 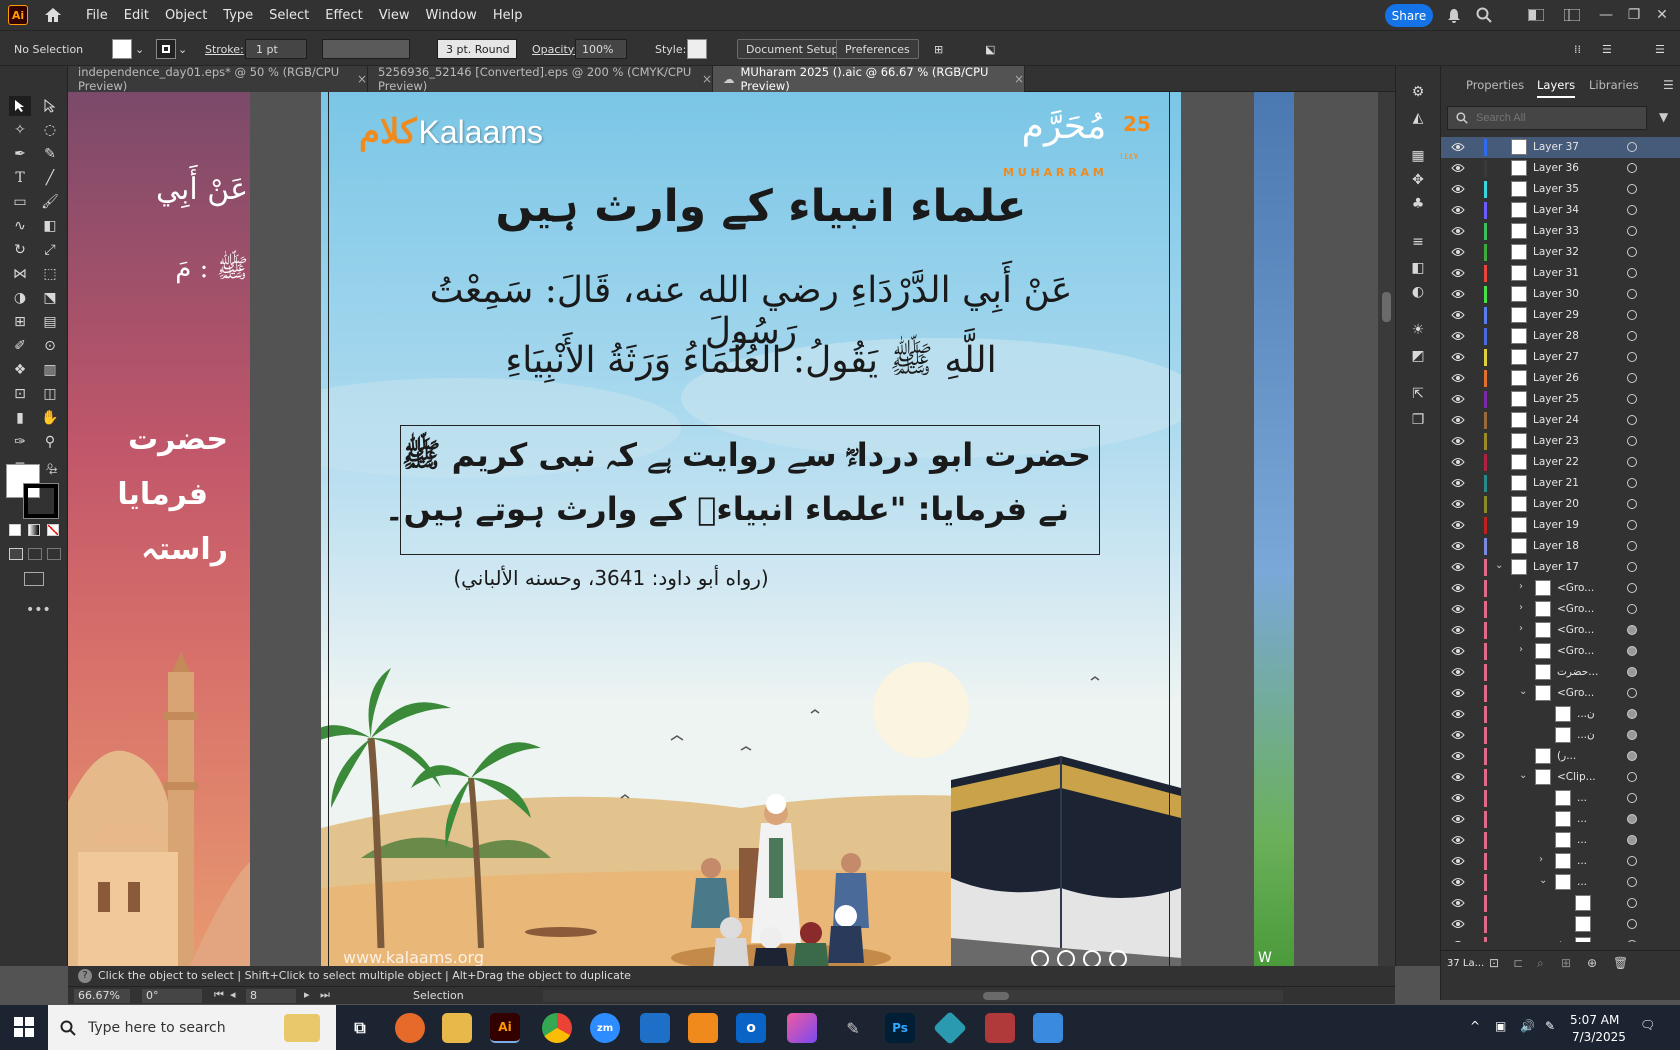 I want to click on fill-dropdown-chevron-icon: ⌄, so click(x=139, y=49).